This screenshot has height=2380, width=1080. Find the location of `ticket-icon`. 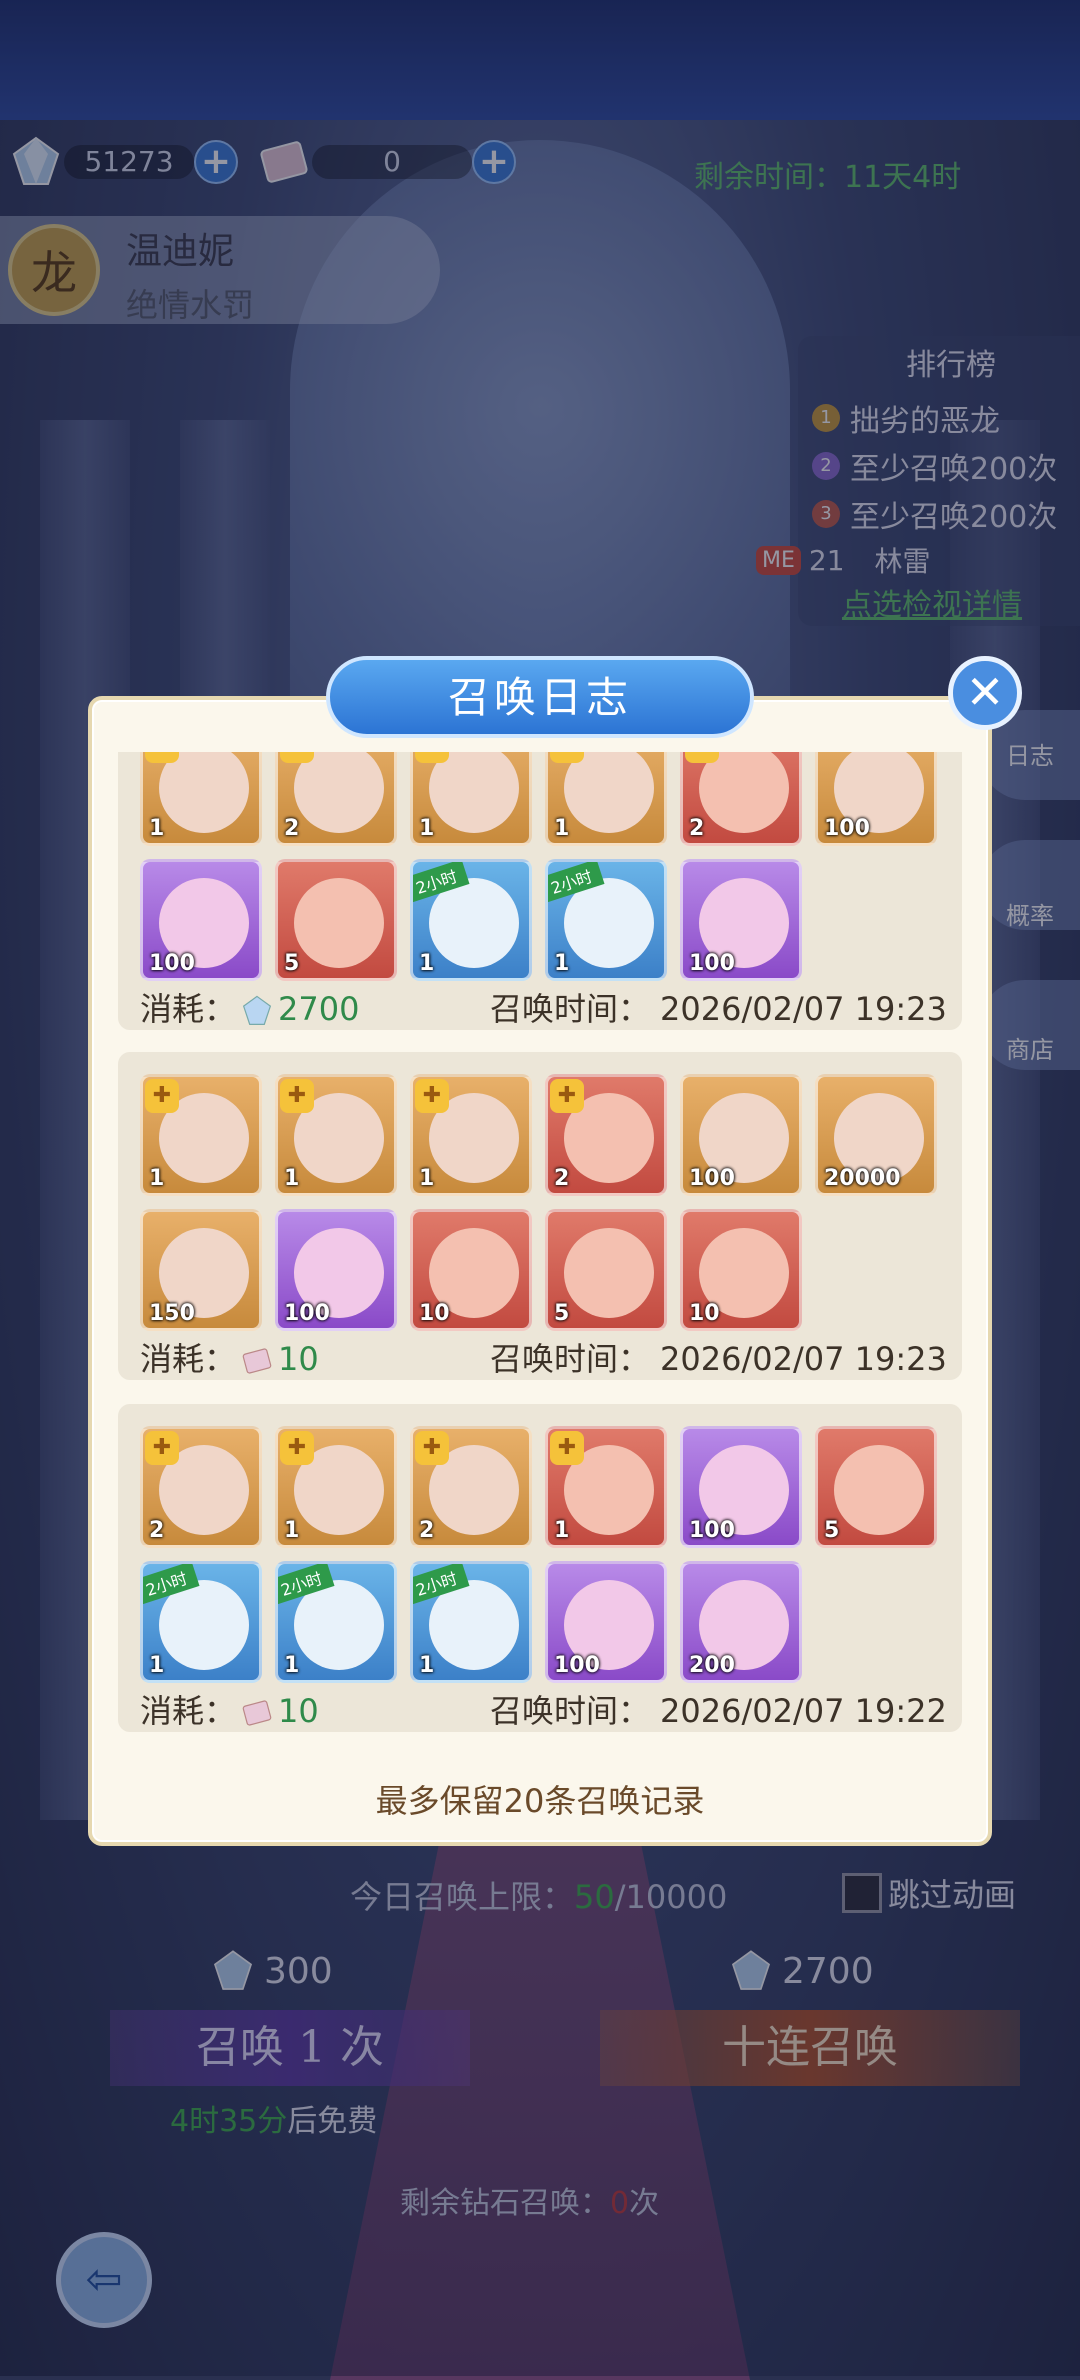

ticket-icon is located at coordinates (257, 1713).